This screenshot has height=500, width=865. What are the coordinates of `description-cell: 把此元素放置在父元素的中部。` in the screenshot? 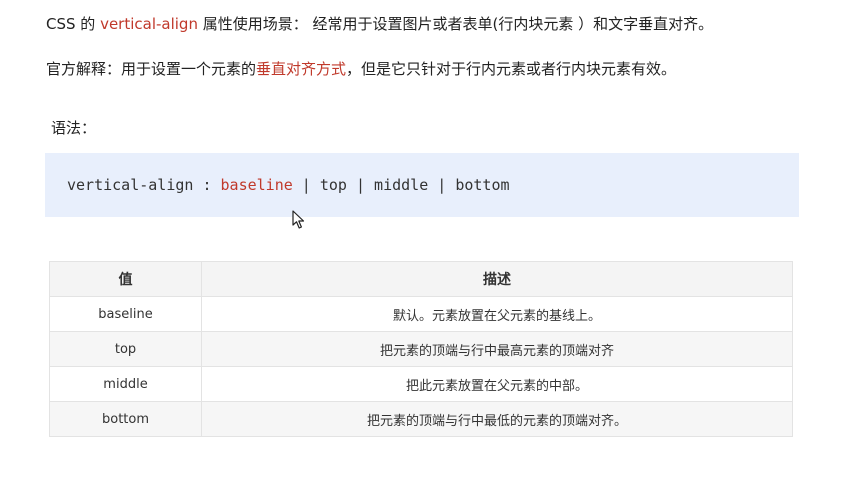 It's located at (497, 384).